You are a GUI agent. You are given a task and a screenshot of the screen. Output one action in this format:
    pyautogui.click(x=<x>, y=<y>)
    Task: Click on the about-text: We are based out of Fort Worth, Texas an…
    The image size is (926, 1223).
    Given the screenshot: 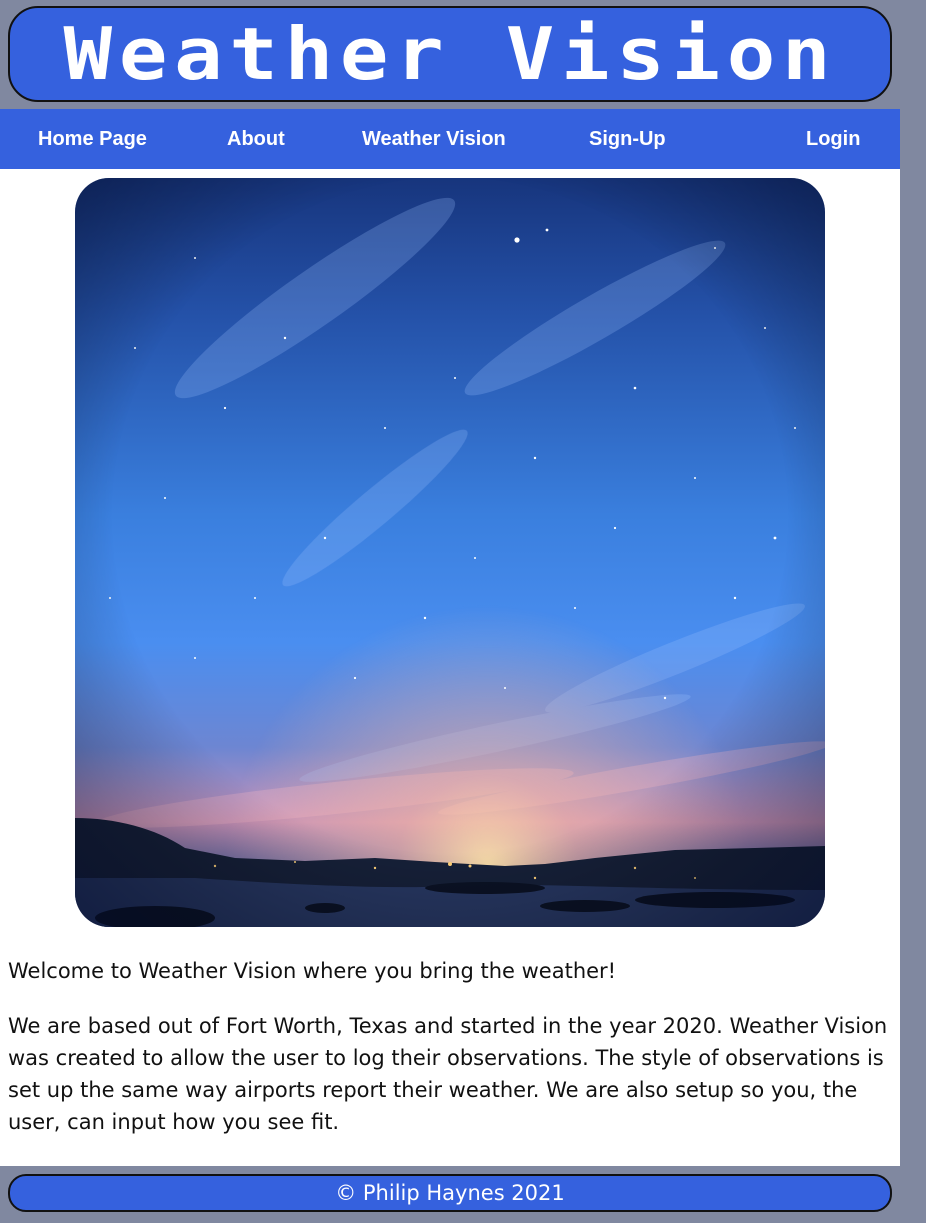 What is the action you would take?
    pyautogui.click(x=448, y=1074)
    